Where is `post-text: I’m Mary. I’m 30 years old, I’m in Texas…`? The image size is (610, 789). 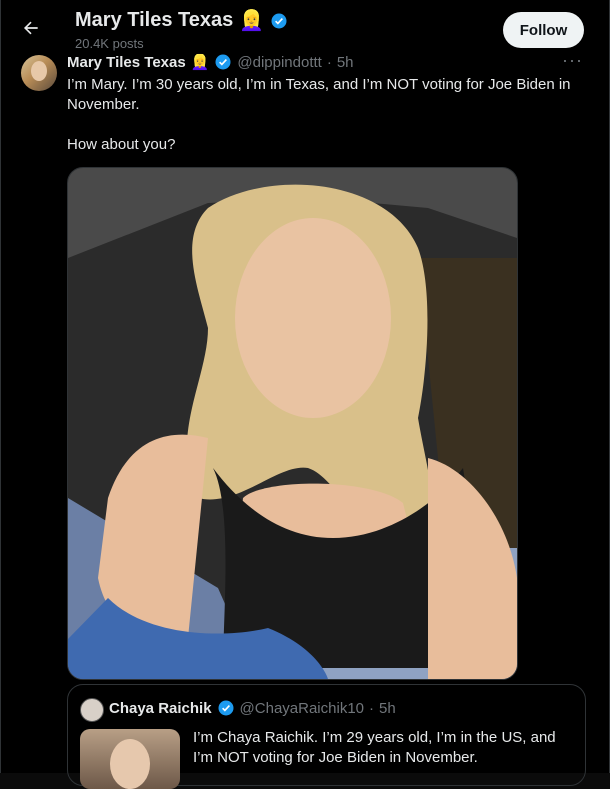 post-text: I’m Mary. I’m 30 years old, I’m in Texas… is located at coordinates (319, 114).